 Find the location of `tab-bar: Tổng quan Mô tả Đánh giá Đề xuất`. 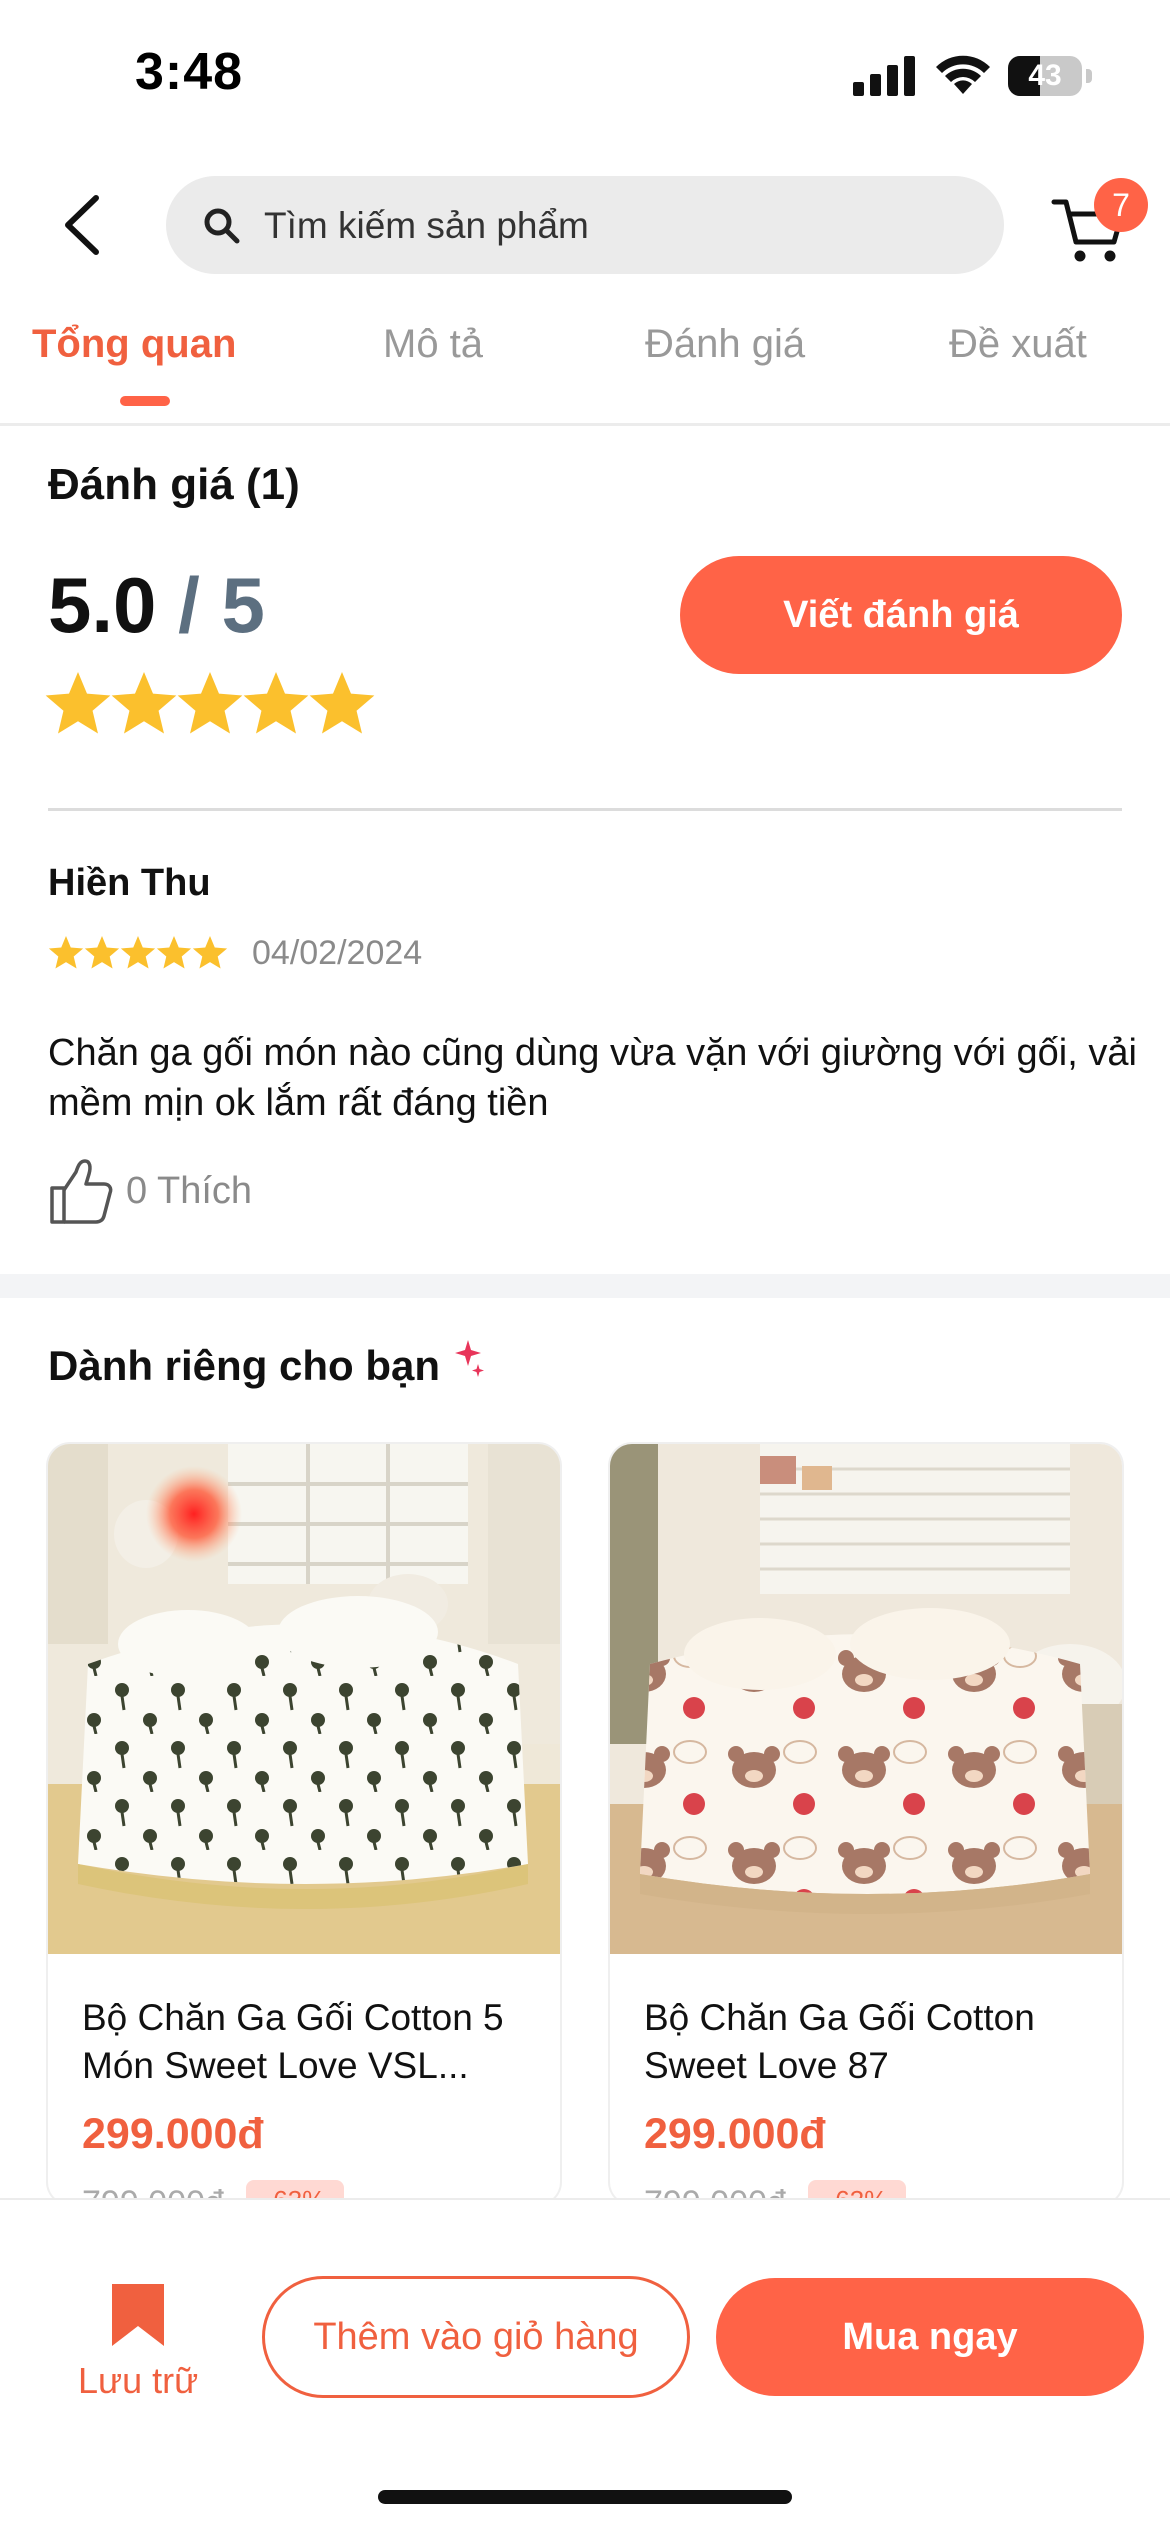

tab-bar: Tổng quan Mô tả Đánh giá Đề xuất is located at coordinates (585, 363).